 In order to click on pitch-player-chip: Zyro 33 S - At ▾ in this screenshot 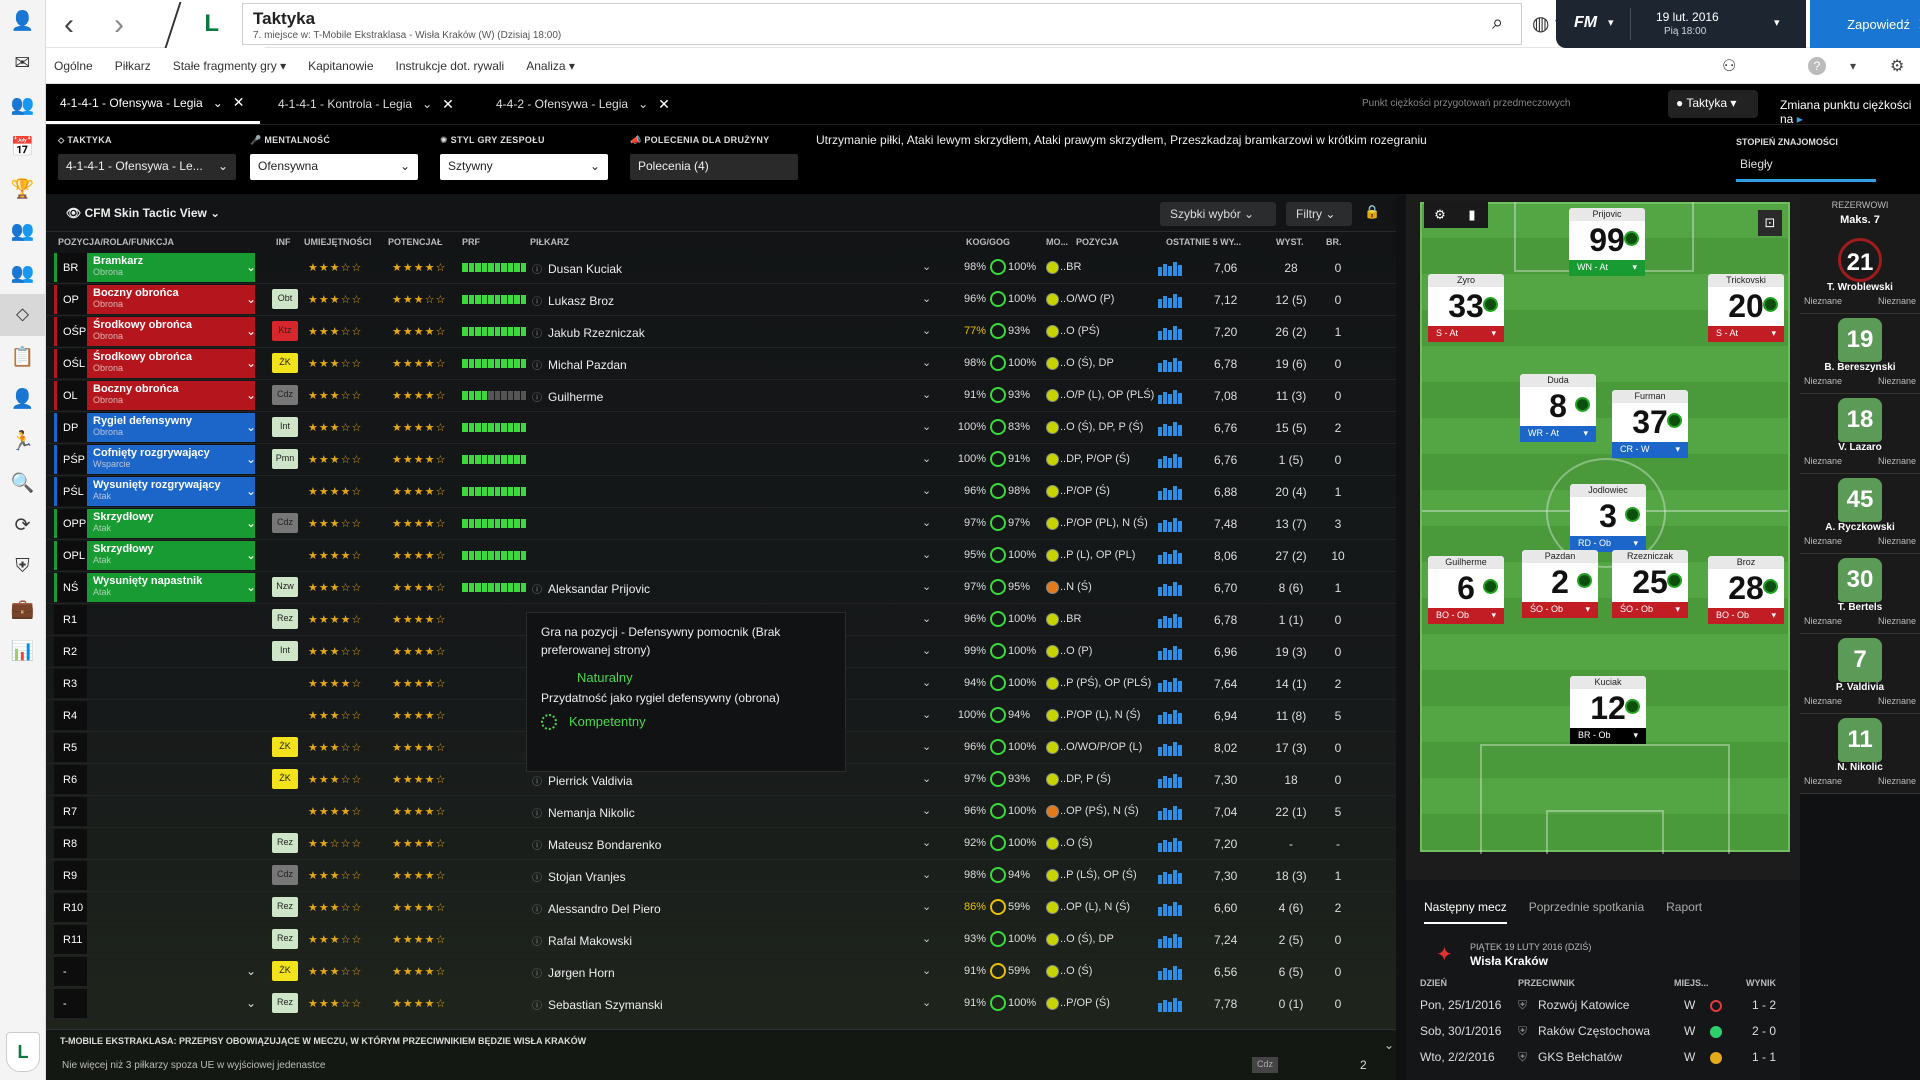, I will do `click(1466, 311)`.